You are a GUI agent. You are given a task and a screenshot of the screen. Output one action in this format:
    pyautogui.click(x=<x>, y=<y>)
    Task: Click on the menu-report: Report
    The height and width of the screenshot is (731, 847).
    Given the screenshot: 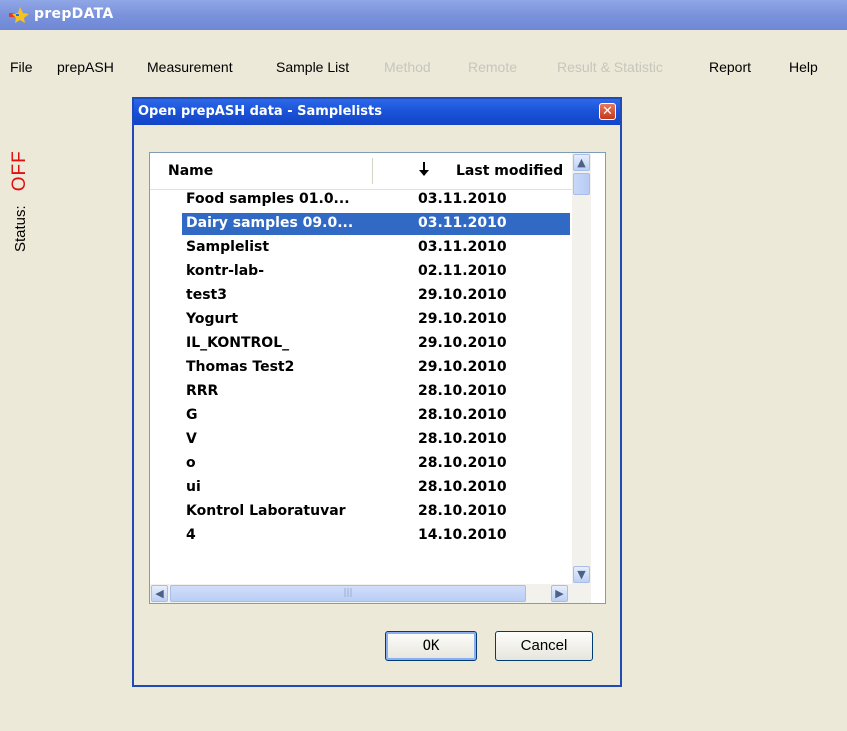 What is the action you would take?
    pyautogui.click(x=730, y=67)
    